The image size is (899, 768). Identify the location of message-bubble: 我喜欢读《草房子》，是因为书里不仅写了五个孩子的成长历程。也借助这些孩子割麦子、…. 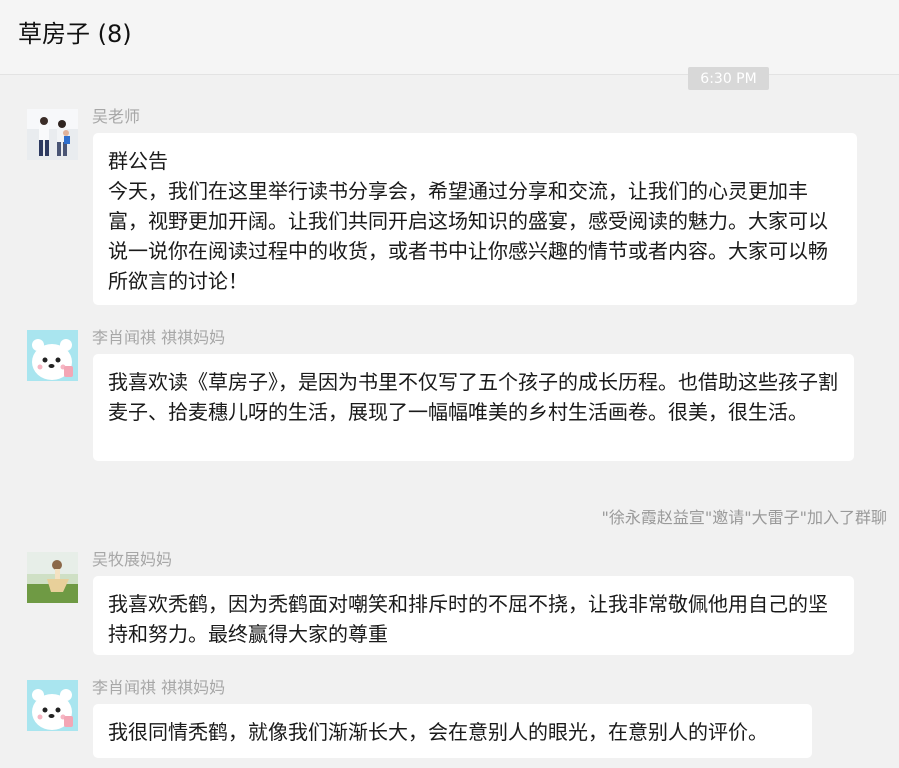
(473, 407).